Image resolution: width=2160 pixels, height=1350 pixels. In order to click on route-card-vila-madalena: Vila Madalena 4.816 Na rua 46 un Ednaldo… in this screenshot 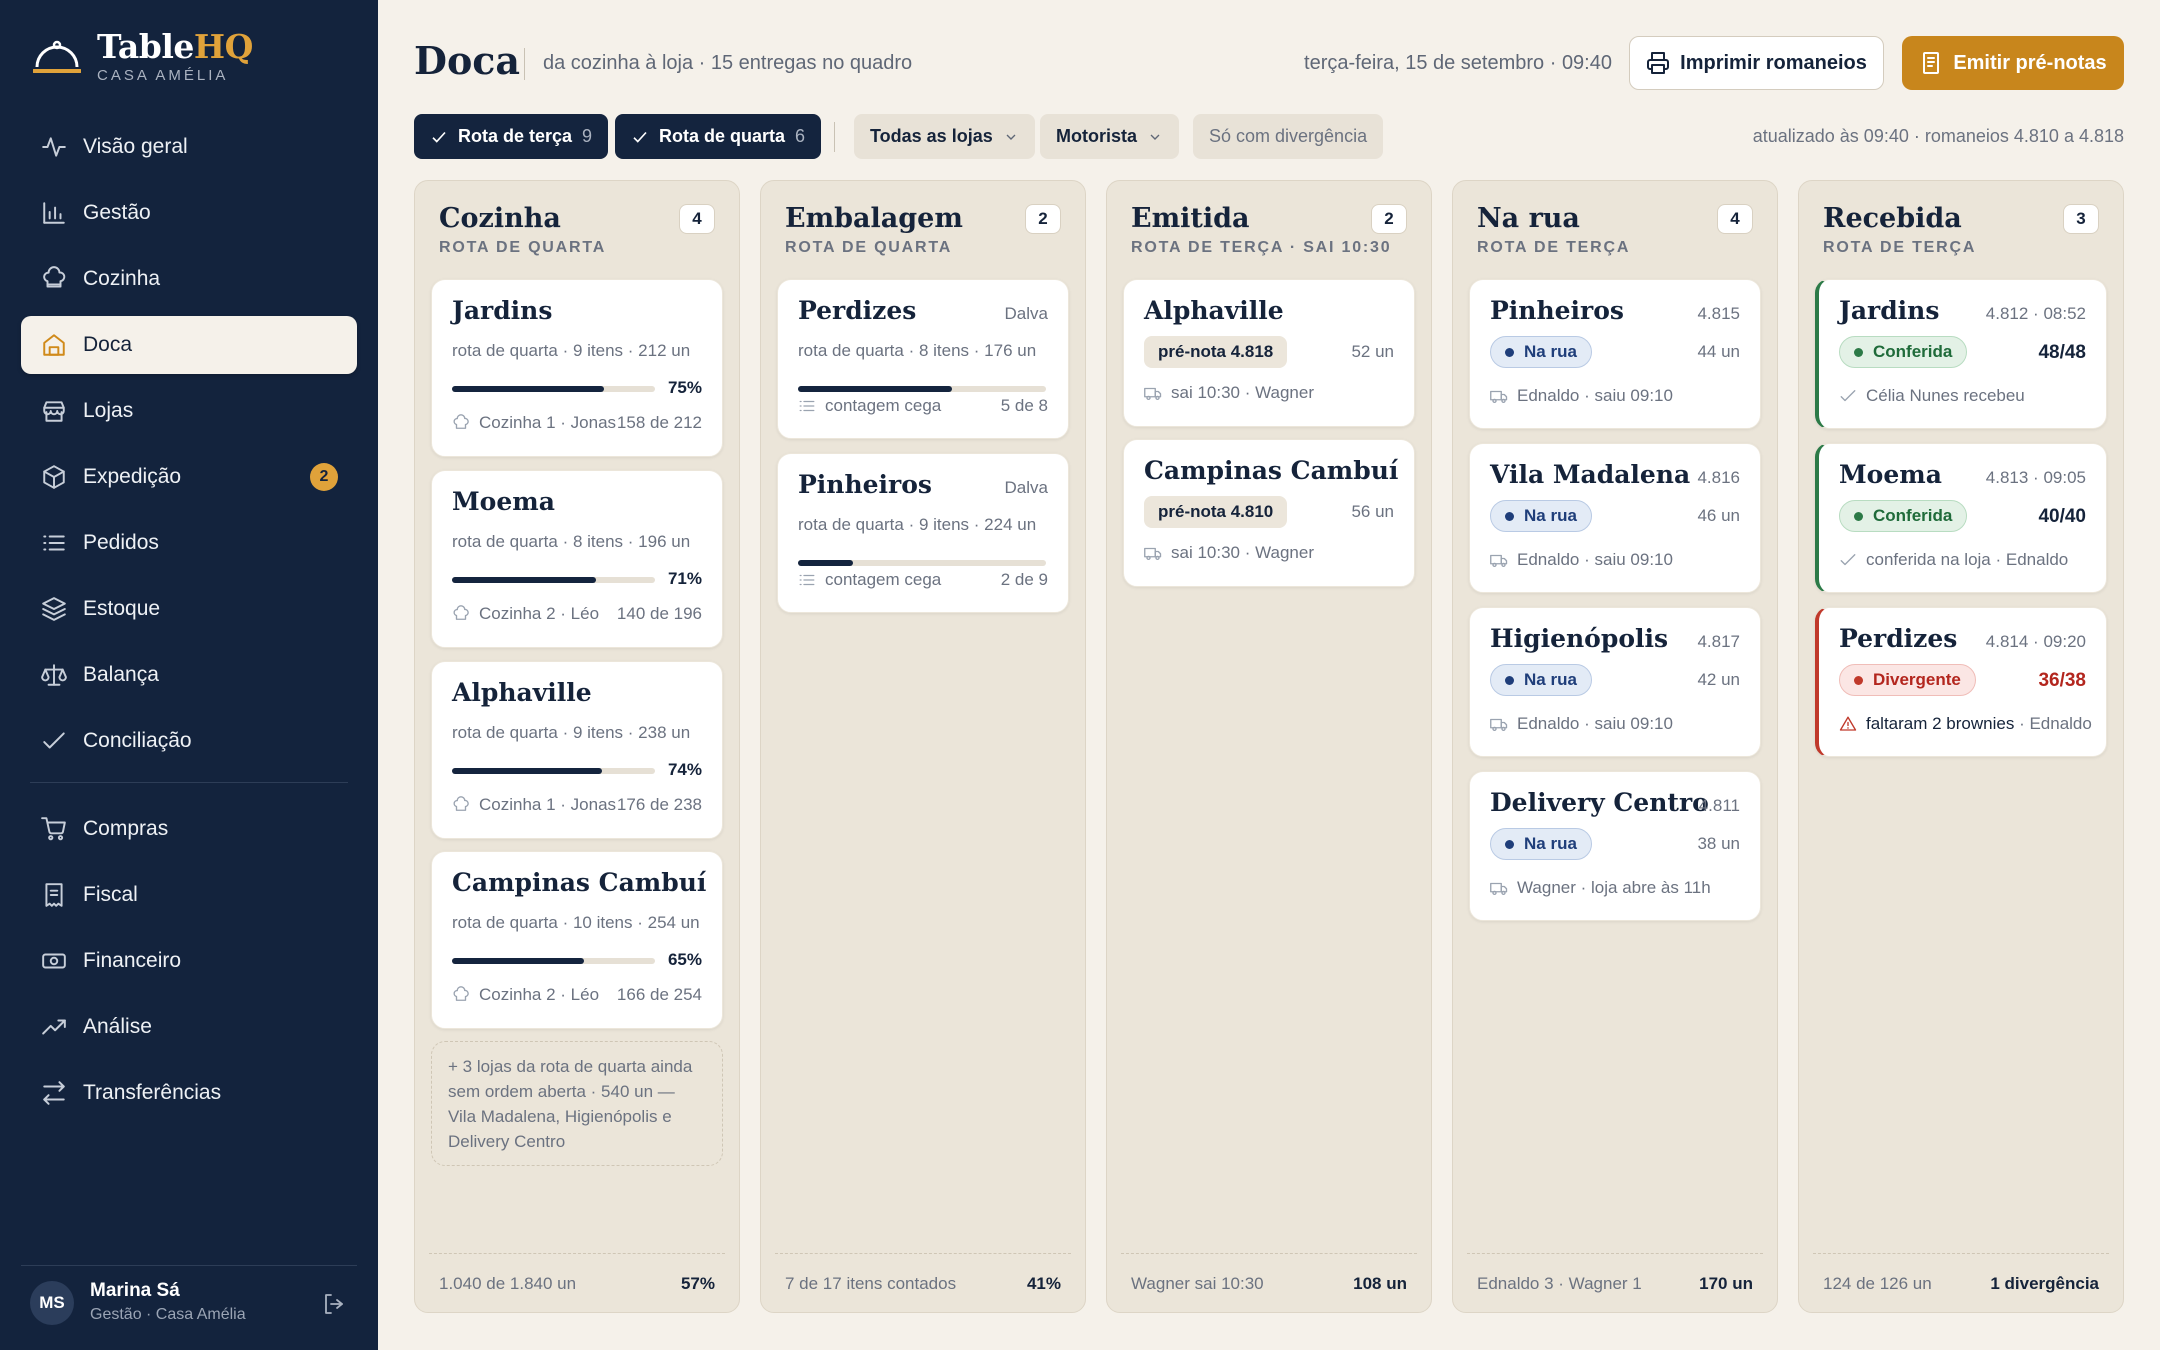, I will do `click(1615, 518)`.